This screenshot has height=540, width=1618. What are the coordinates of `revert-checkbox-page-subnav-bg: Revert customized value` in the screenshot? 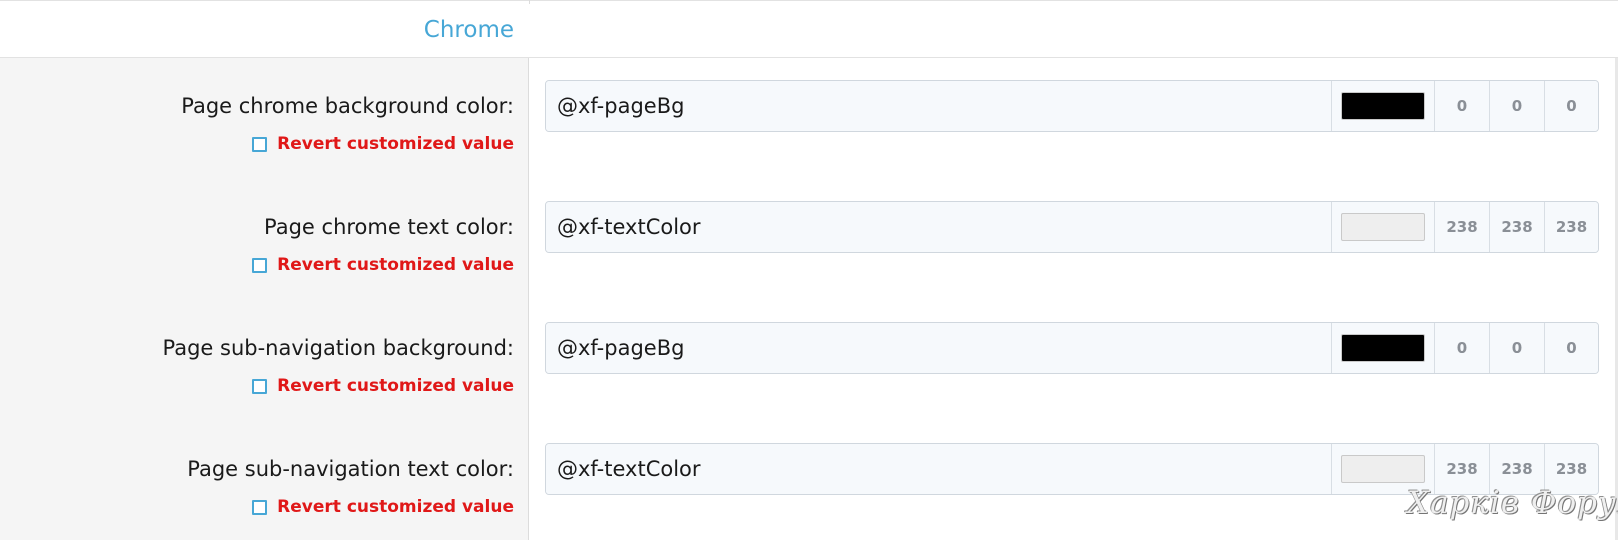 It's located at (383, 386).